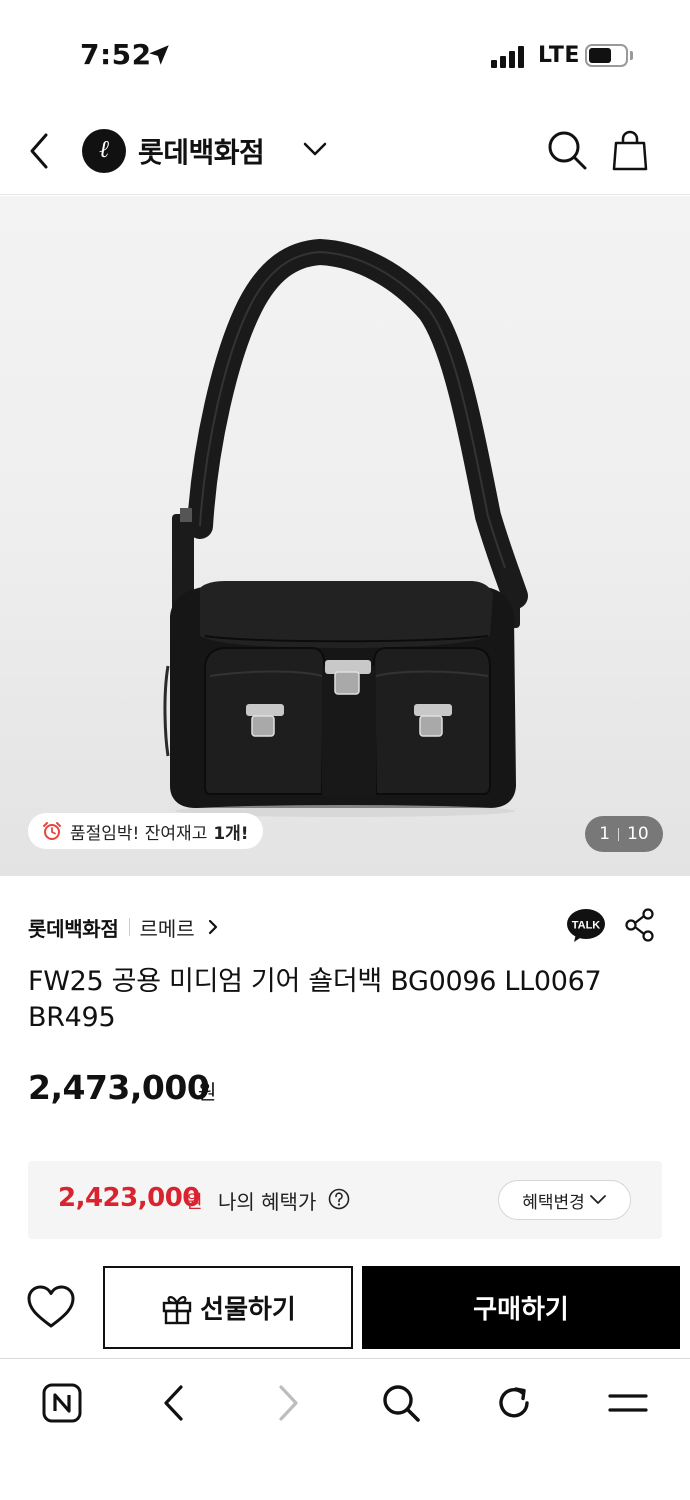 This screenshot has width=690, height=1500. What do you see at coordinates (194, 1202) in the screenshot?
I see `benefit-price-unit: 원` at bounding box center [194, 1202].